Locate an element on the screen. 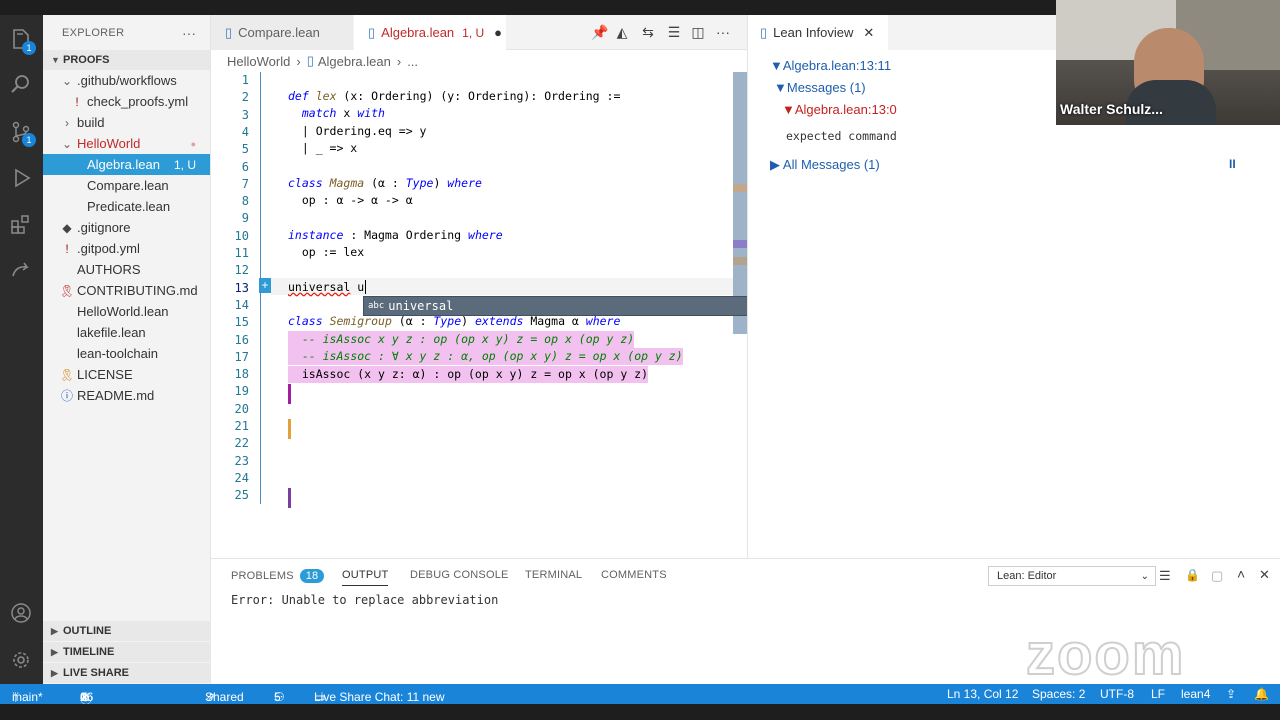  explorer-item: › build is located at coordinates (126, 122).